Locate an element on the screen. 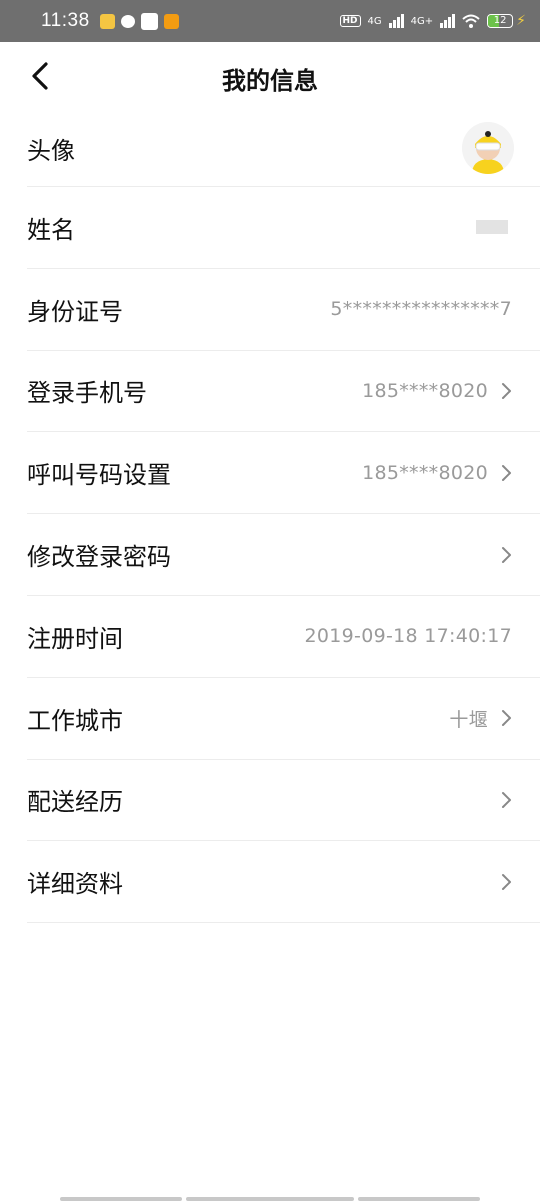  contact-notification-icon is located at coordinates (149, 21).